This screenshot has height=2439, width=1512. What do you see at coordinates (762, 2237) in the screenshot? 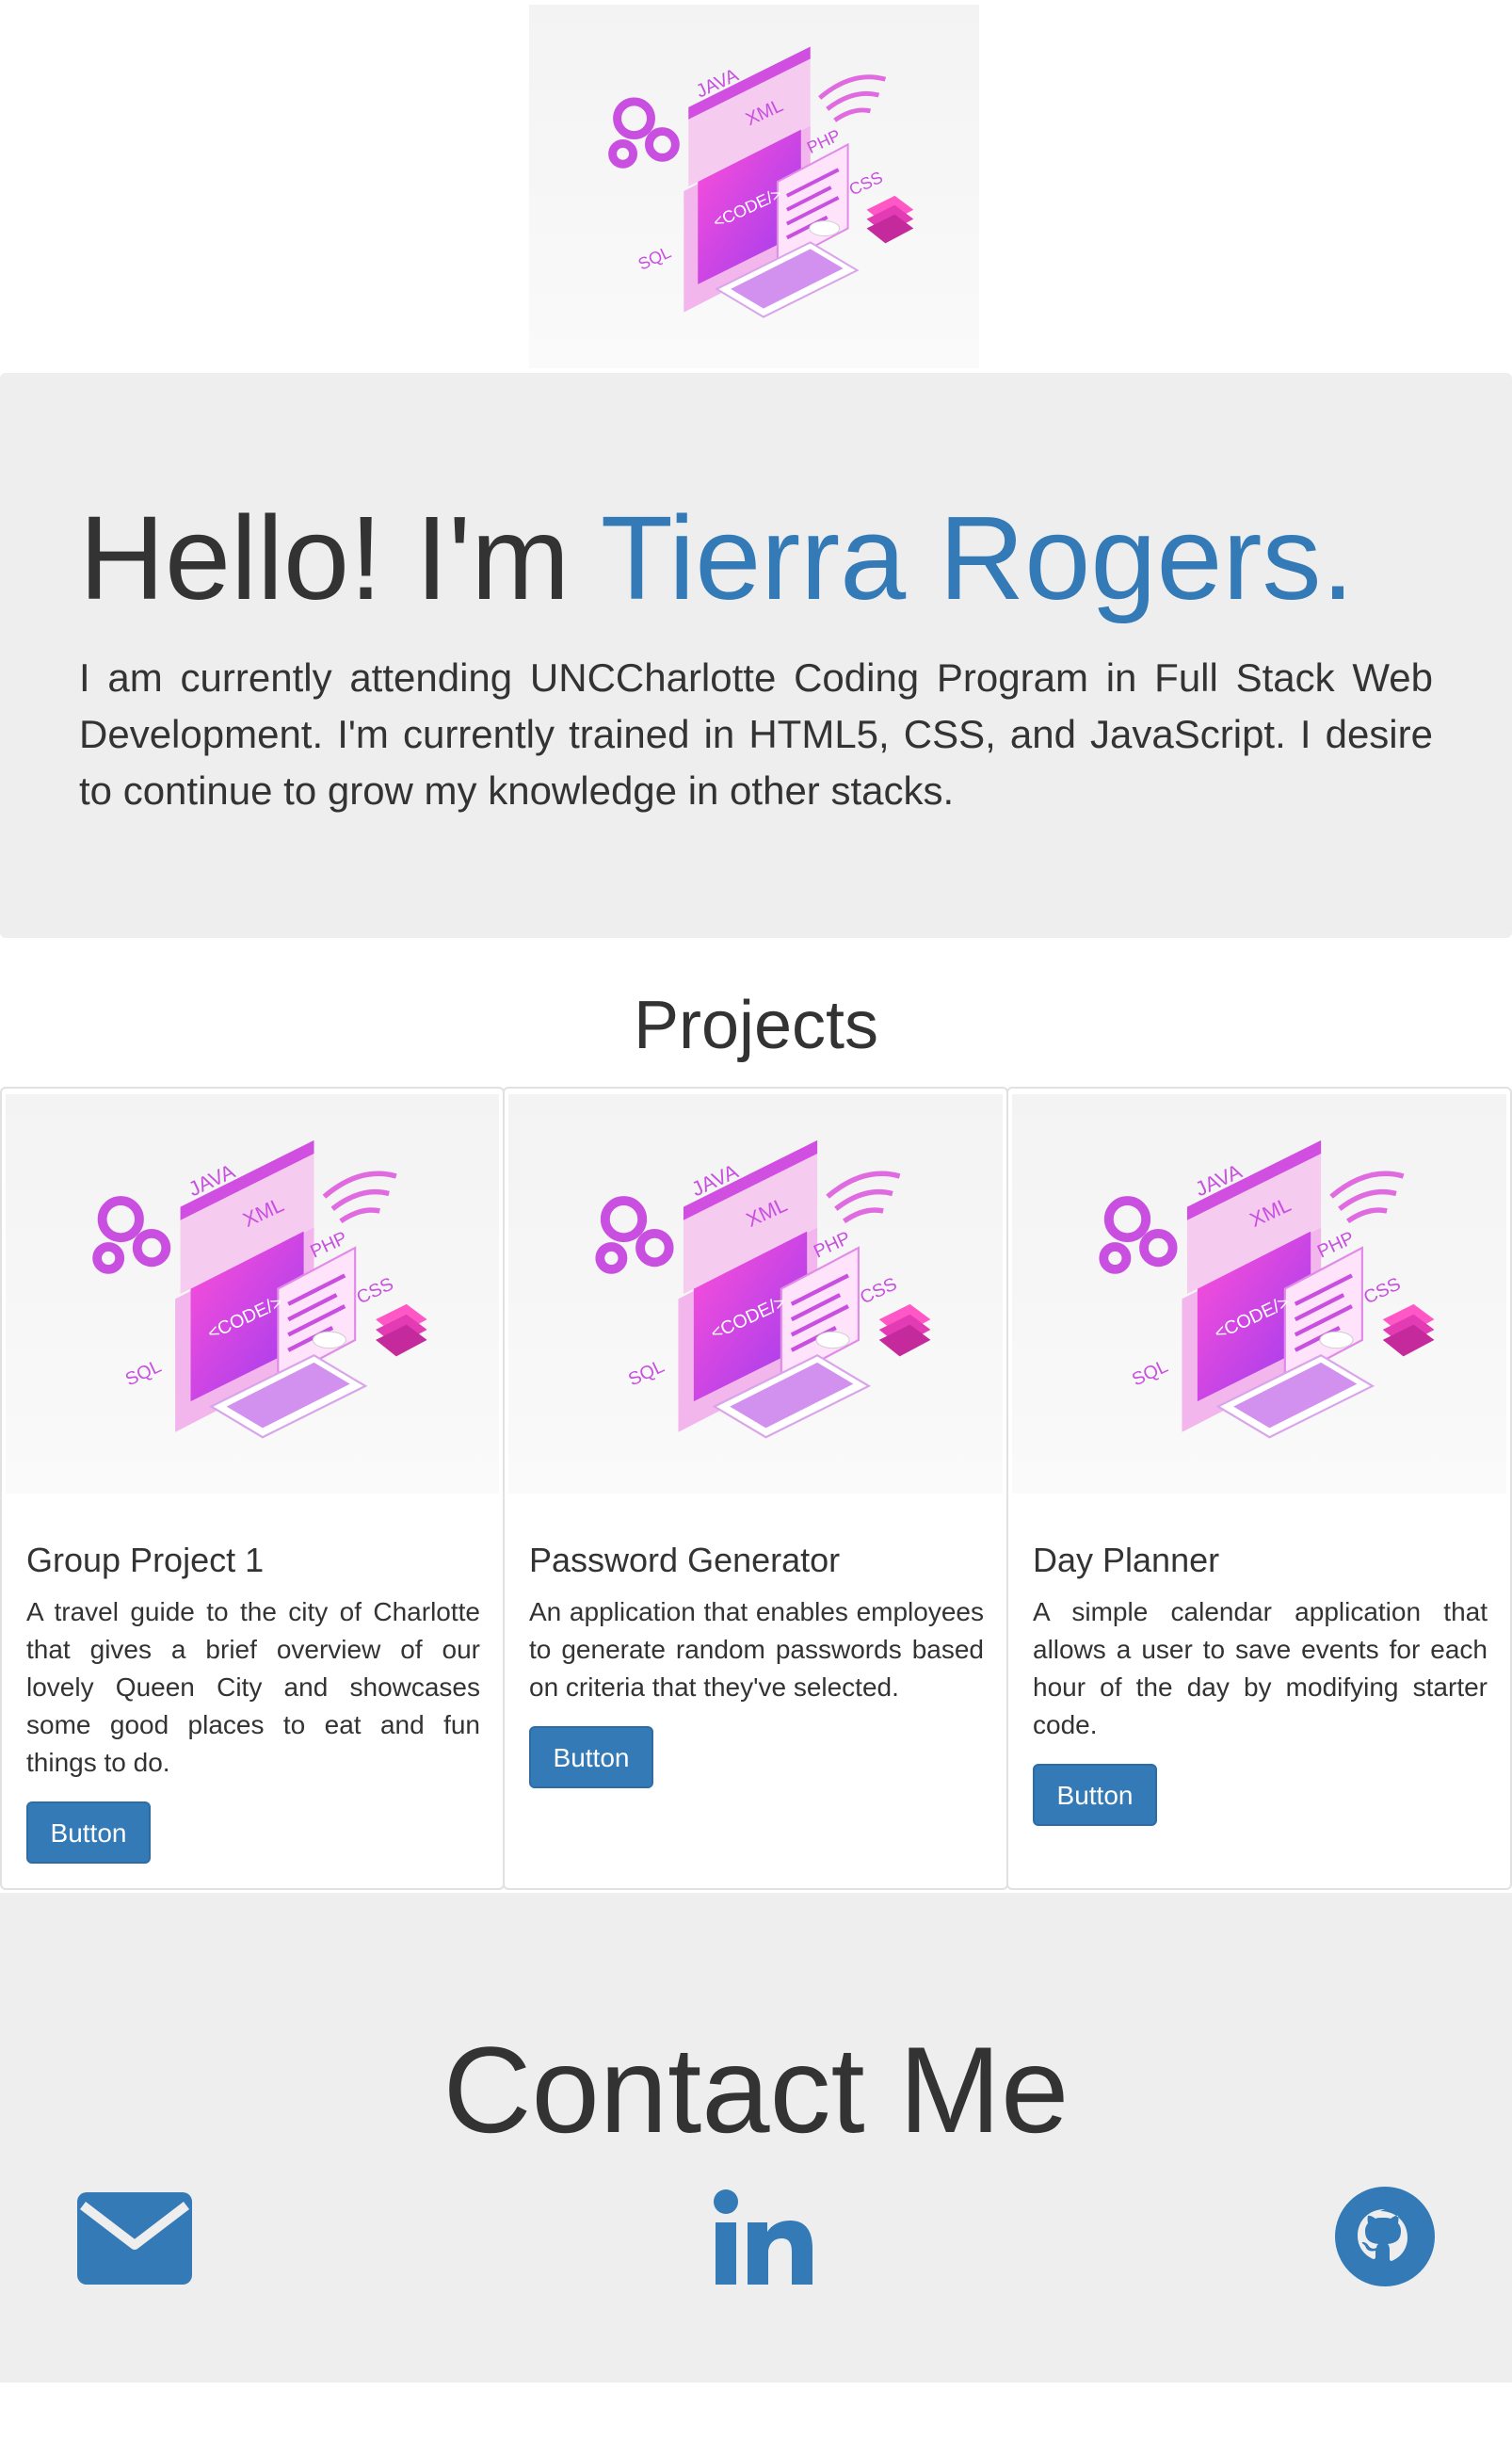
I see `linkedin-icon` at bounding box center [762, 2237].